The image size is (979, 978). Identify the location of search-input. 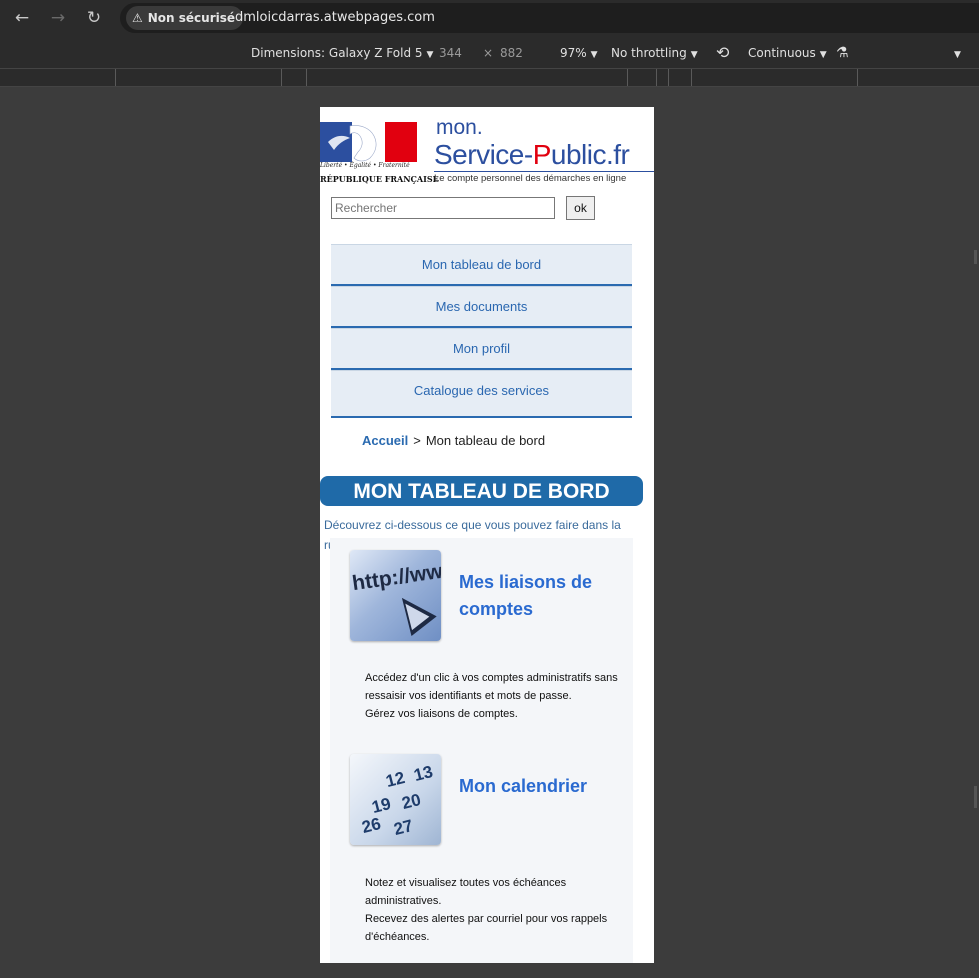
(443, 208).